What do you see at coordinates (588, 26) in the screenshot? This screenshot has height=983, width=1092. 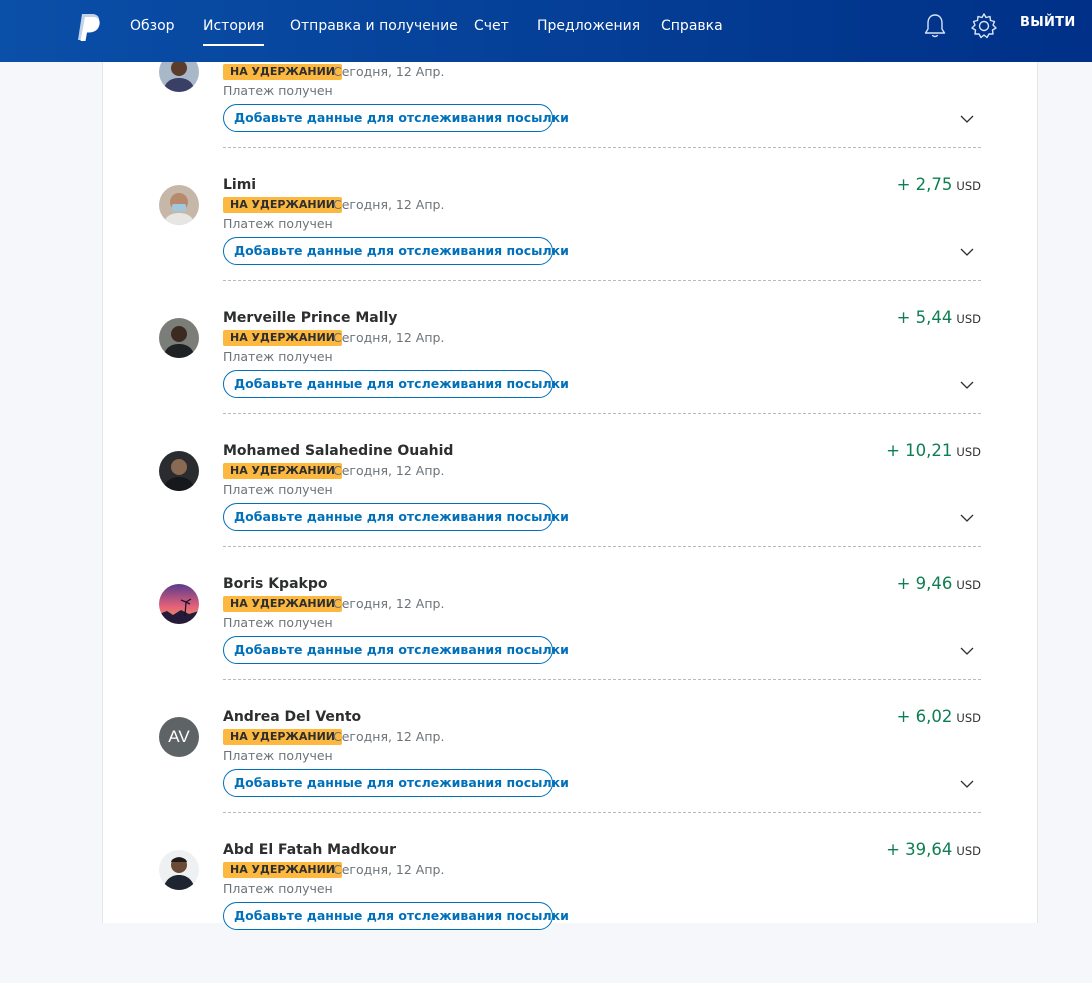 I see `nav-offers: Предложения` at bounding box center [588, 26].